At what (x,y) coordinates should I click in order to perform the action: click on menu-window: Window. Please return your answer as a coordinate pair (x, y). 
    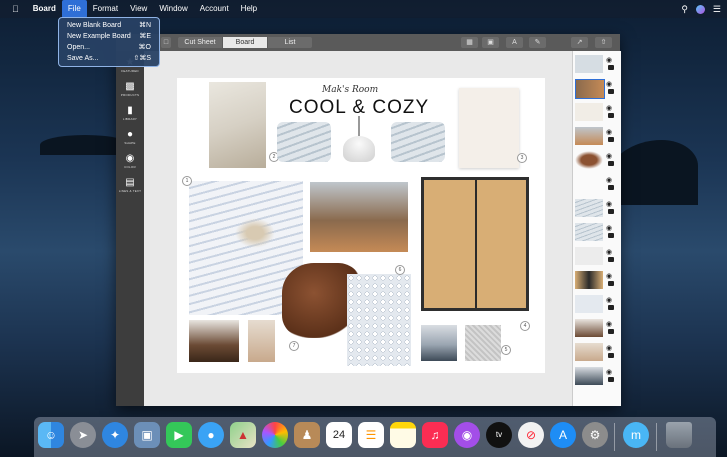
    Looking at the image, I should click on (173, 9).